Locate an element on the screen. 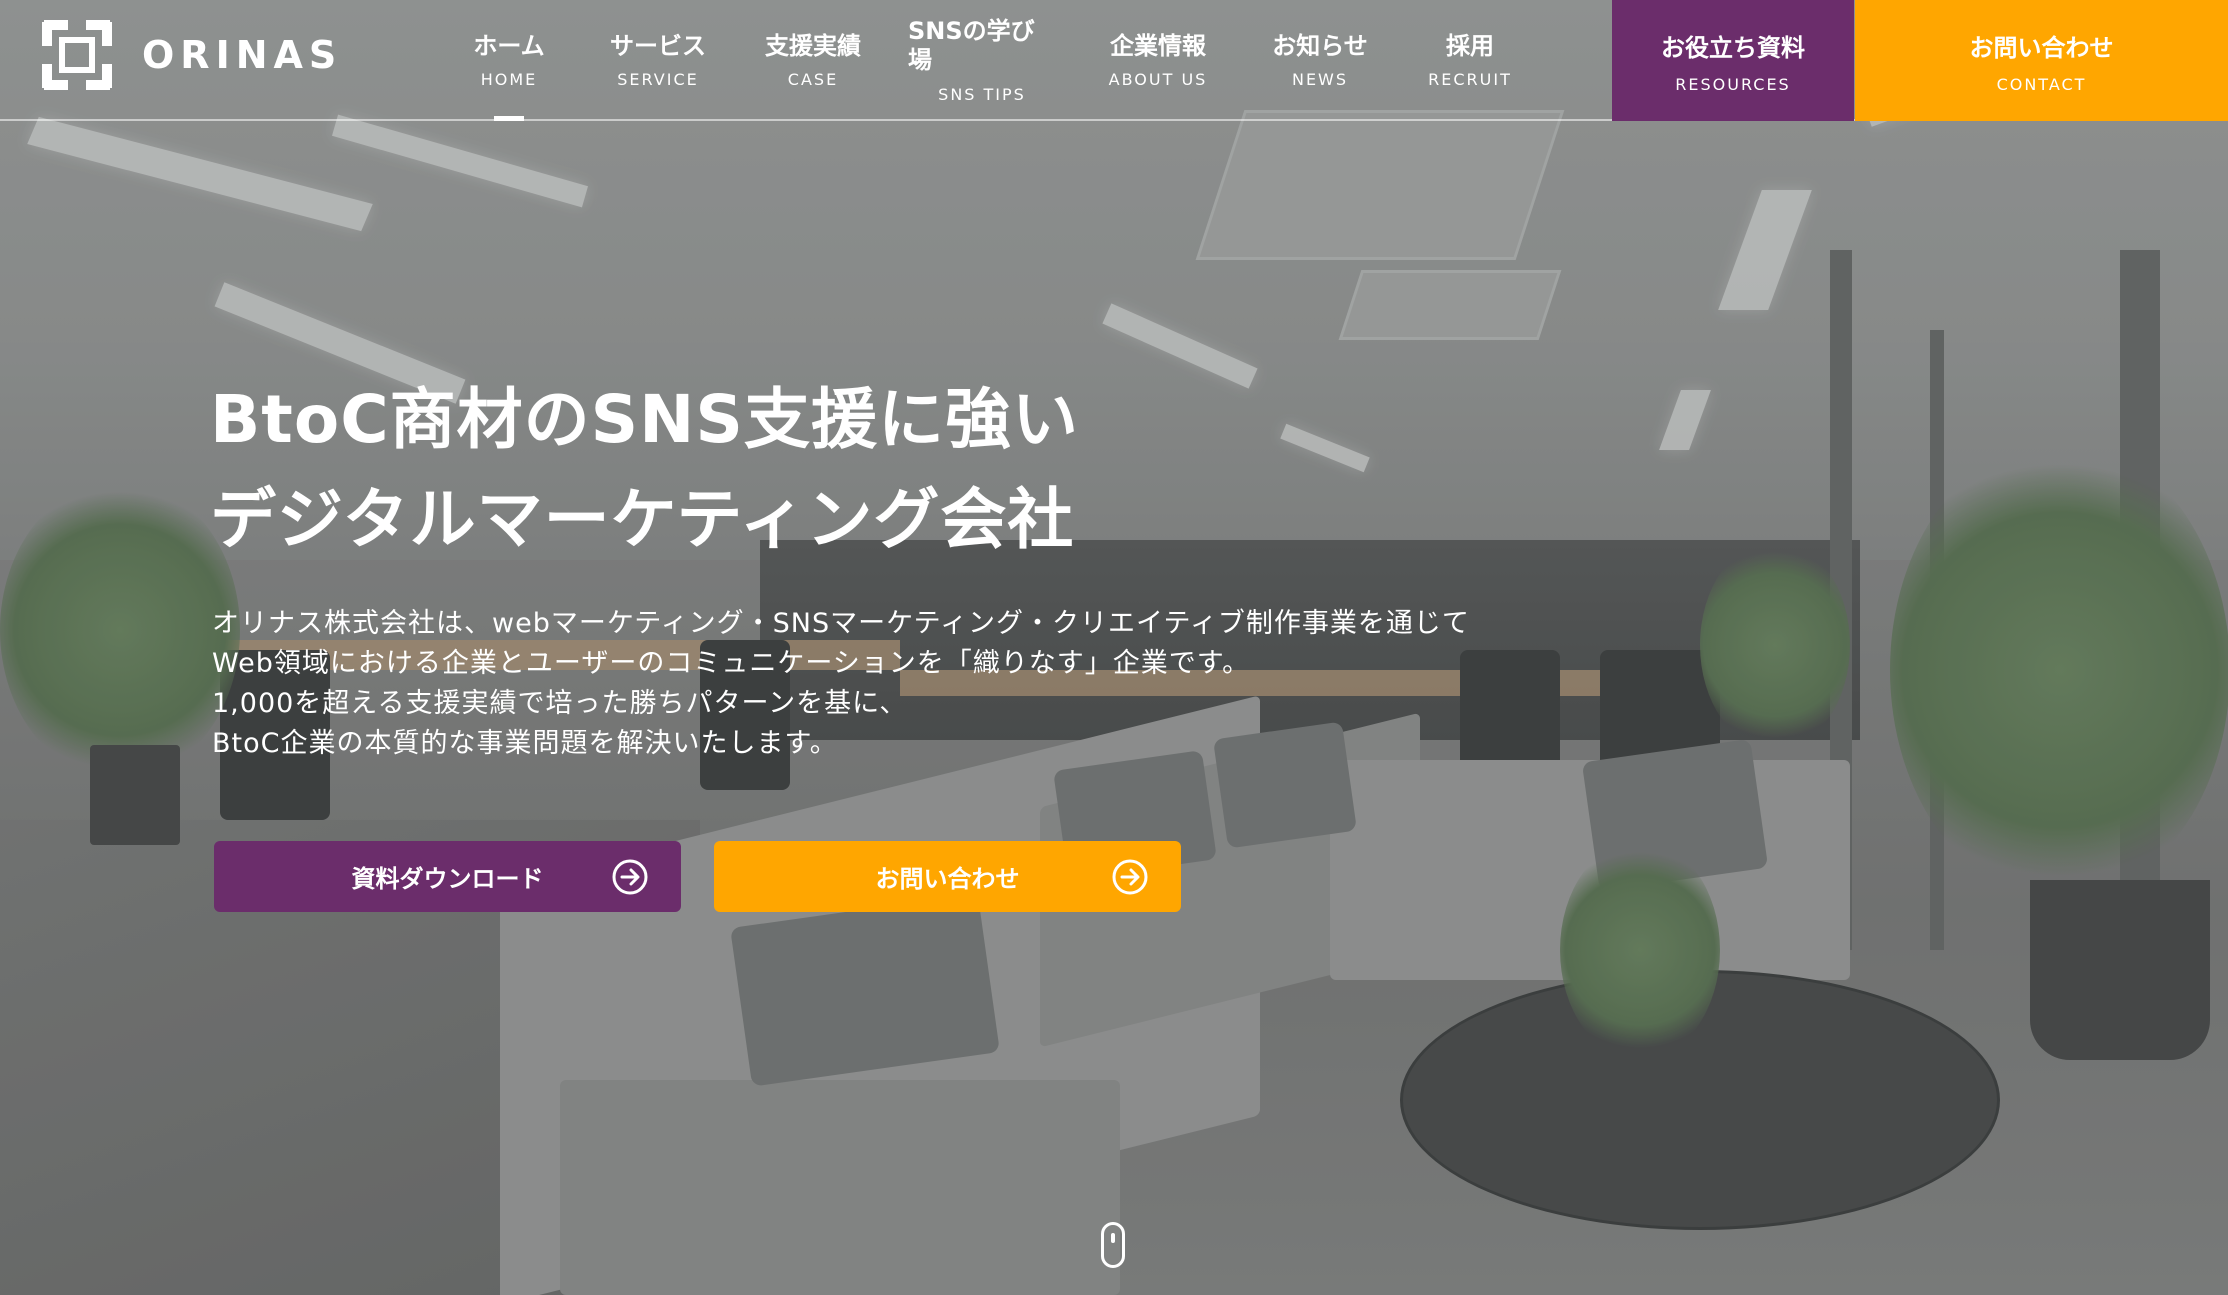 The image size is (2228, 1295). contact-sublabel: CONTACT is located at coordinates (2041, 84).